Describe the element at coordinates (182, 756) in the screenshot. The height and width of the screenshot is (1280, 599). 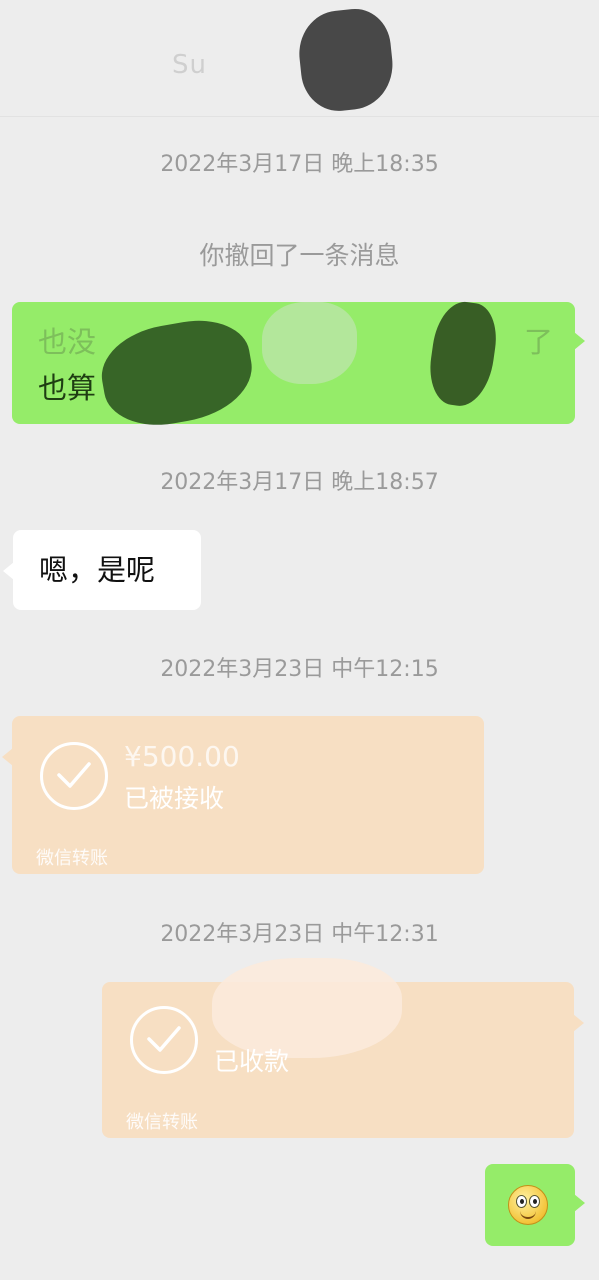
I see `transfer-amount: ¥500.00` at that location.